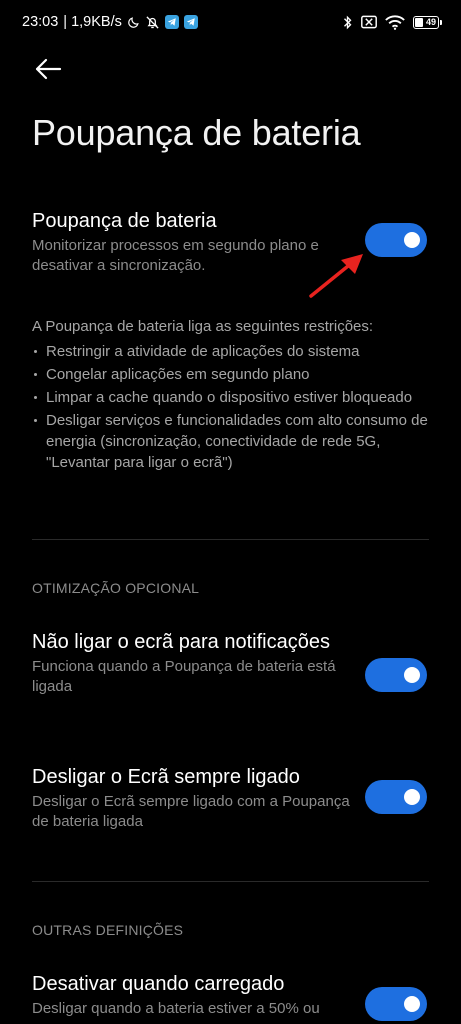 This screenshot has height=1024, width=461. I want to click on status-right: 49, so click(392, 22).